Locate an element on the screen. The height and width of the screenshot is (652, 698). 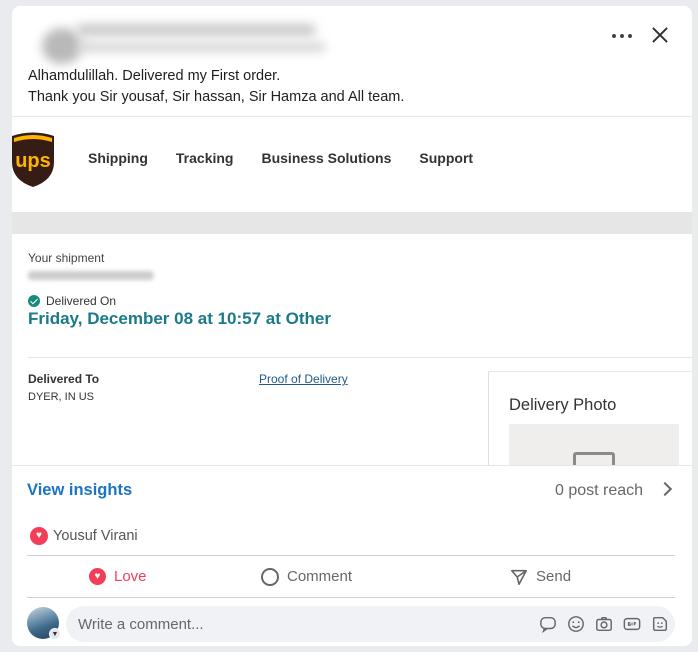
delivered-date: Friday, December 08 at 10:57 at Other is located at coordinates (179, 318).